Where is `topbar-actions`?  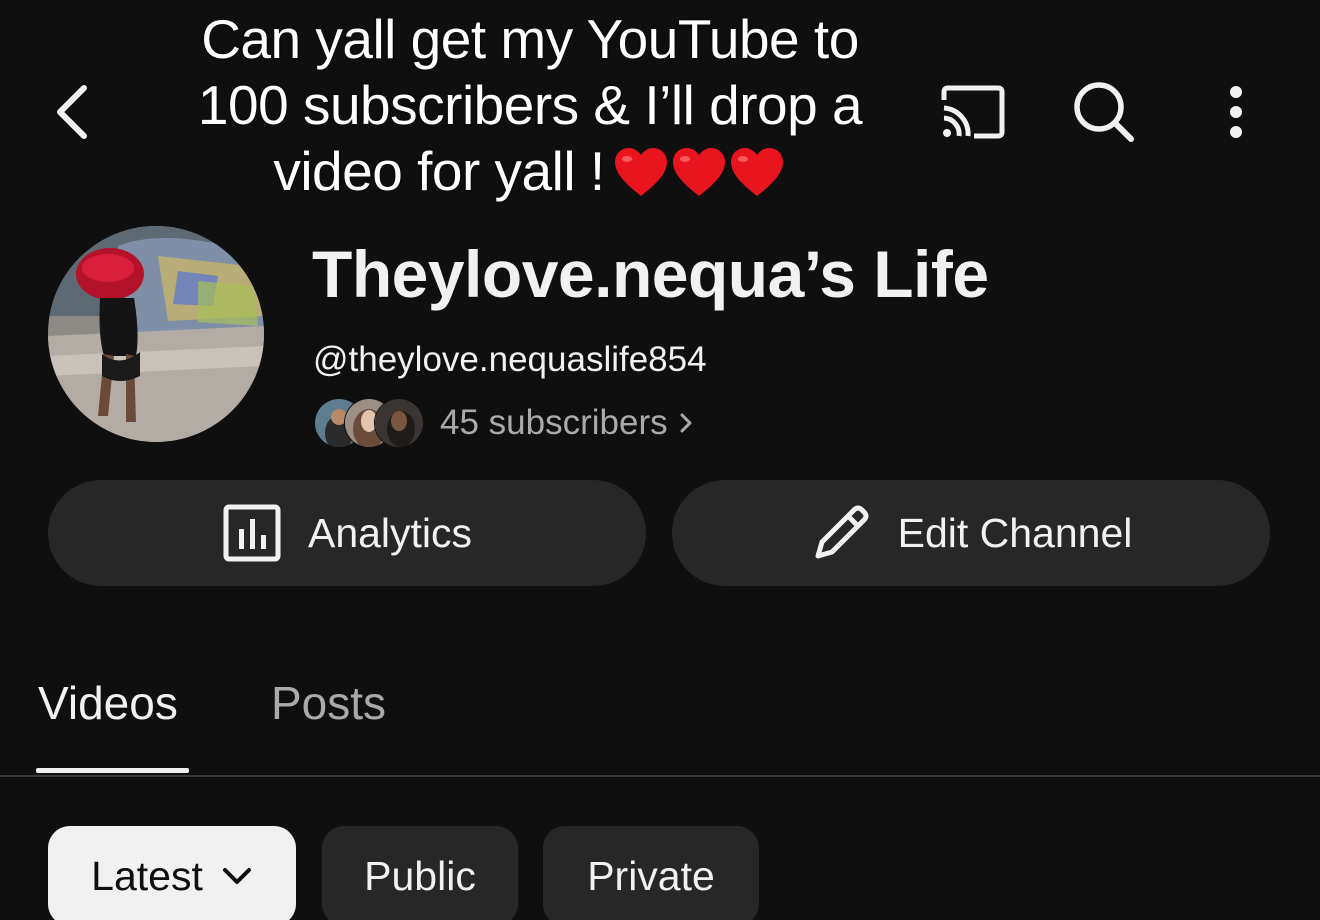
topbar-actions is located at coordinates (1095, 112).